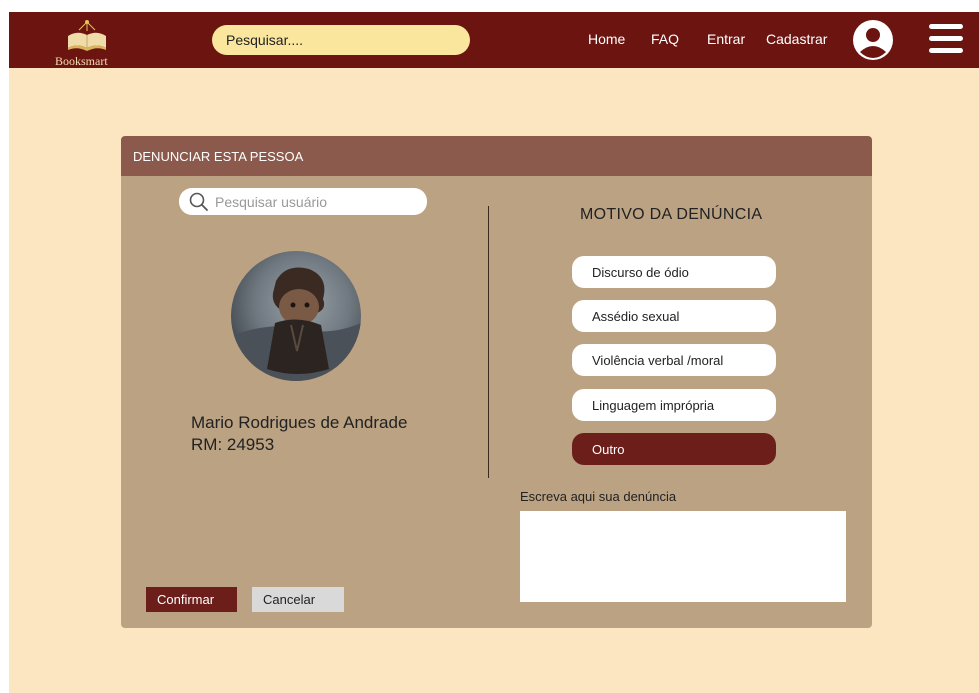 This screenshot has width=979, height=693. Describe the element at coordinates (191, 599) in the screenshot. I see `confirm-button: Confirmar` at that location.